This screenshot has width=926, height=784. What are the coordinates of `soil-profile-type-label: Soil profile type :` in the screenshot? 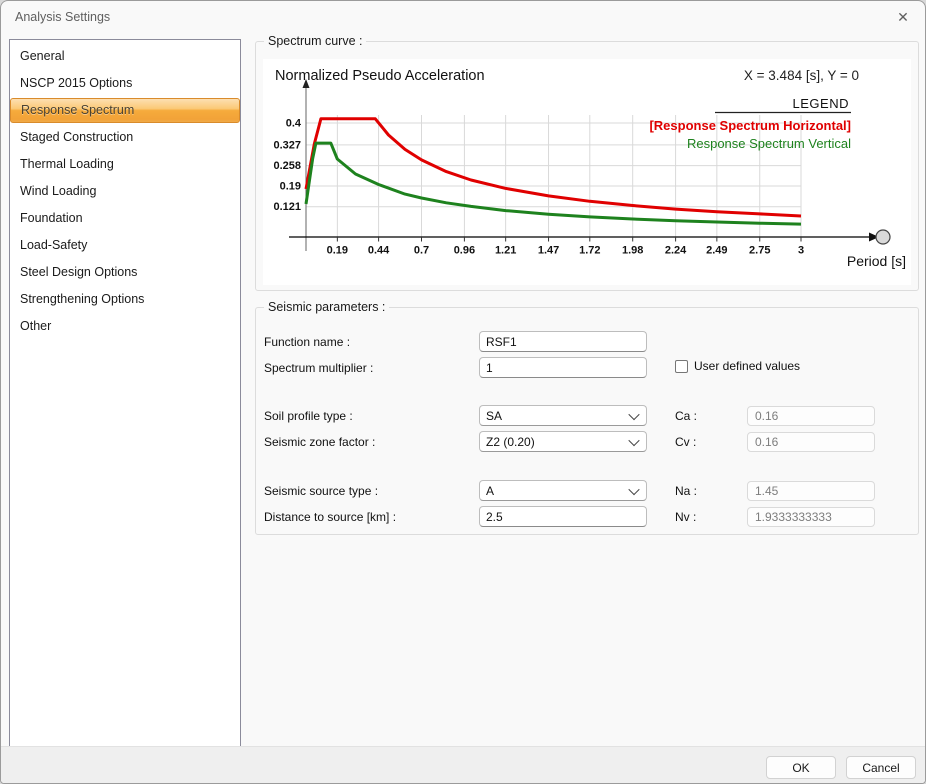 It's located at (308, 416).